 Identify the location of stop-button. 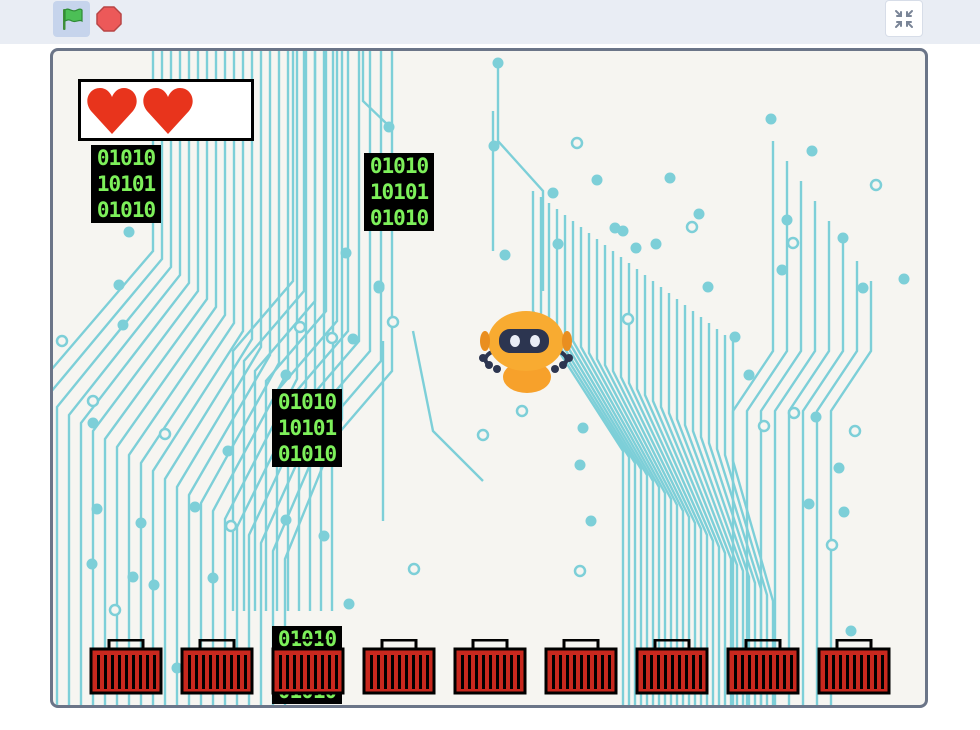
(109, 19).